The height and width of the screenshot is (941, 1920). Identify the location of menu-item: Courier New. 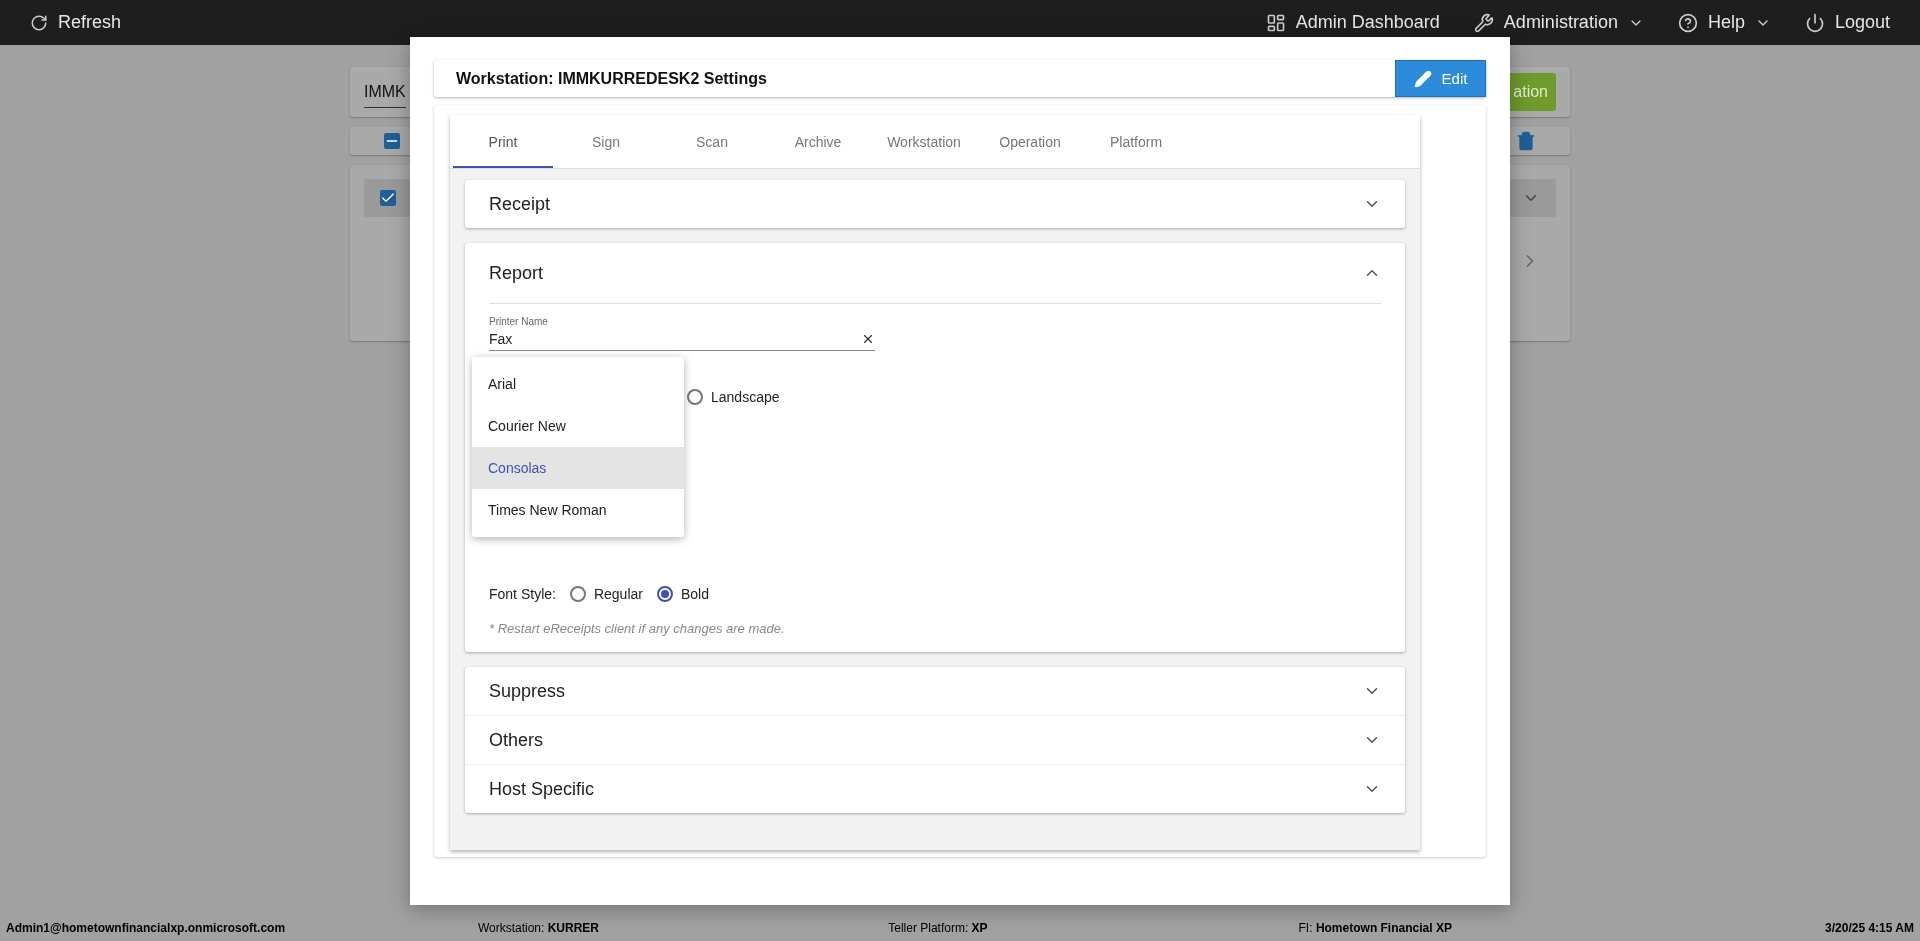
(578, 426).